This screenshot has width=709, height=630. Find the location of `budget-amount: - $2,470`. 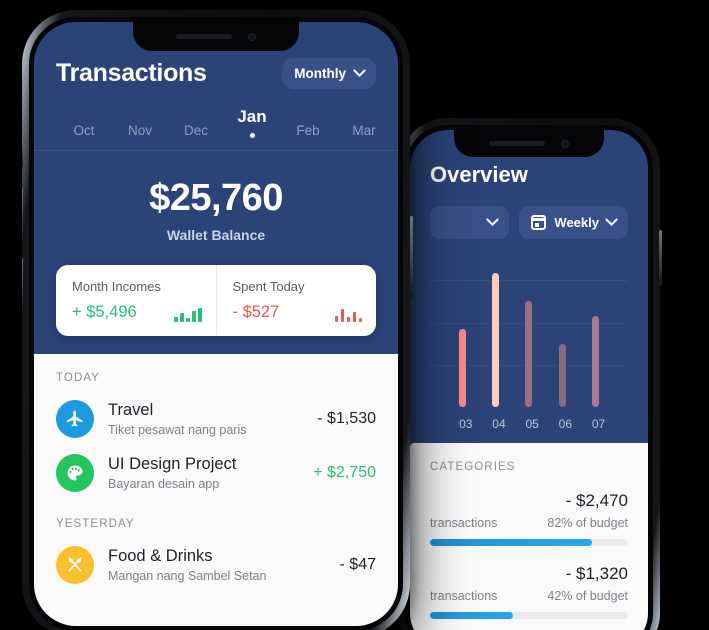

budget-amount: - $2,470 is located at coordinates (596, 500).